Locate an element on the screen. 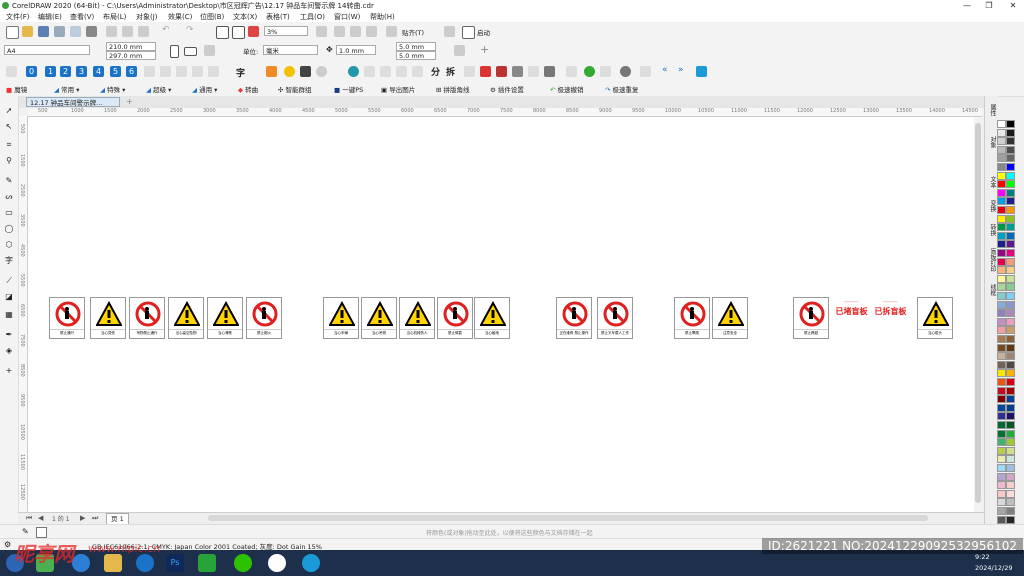 The height and width of the screenshot is (576, 1024). undo-icon: ↶ is located at coordinates (166, 30).